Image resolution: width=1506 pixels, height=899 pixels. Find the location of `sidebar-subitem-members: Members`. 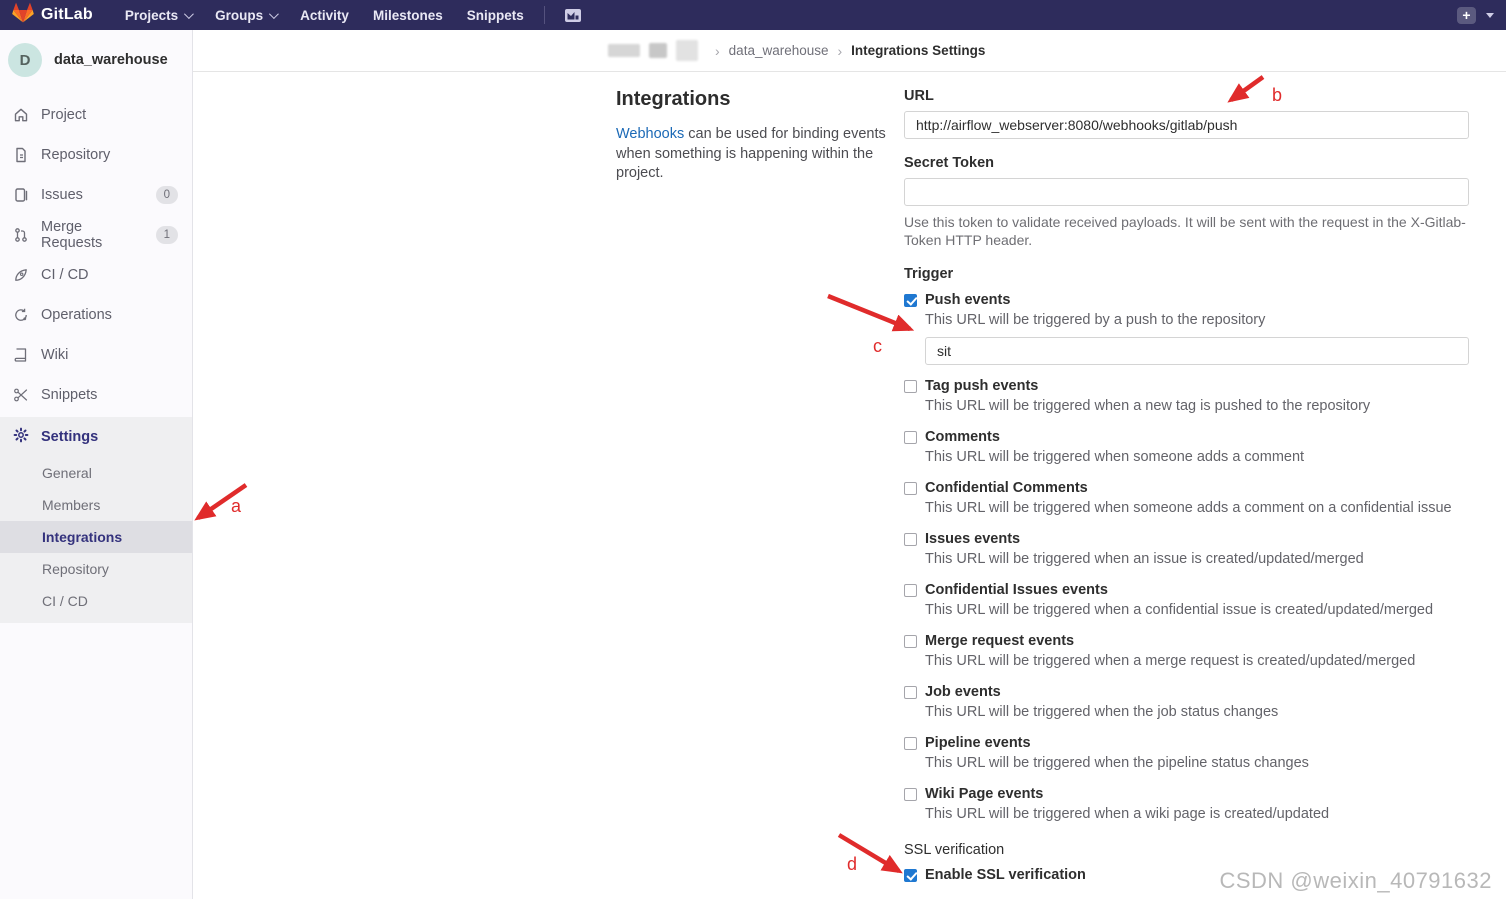

sidebar-subitem-members: Members is located at coordinates (96, 505).